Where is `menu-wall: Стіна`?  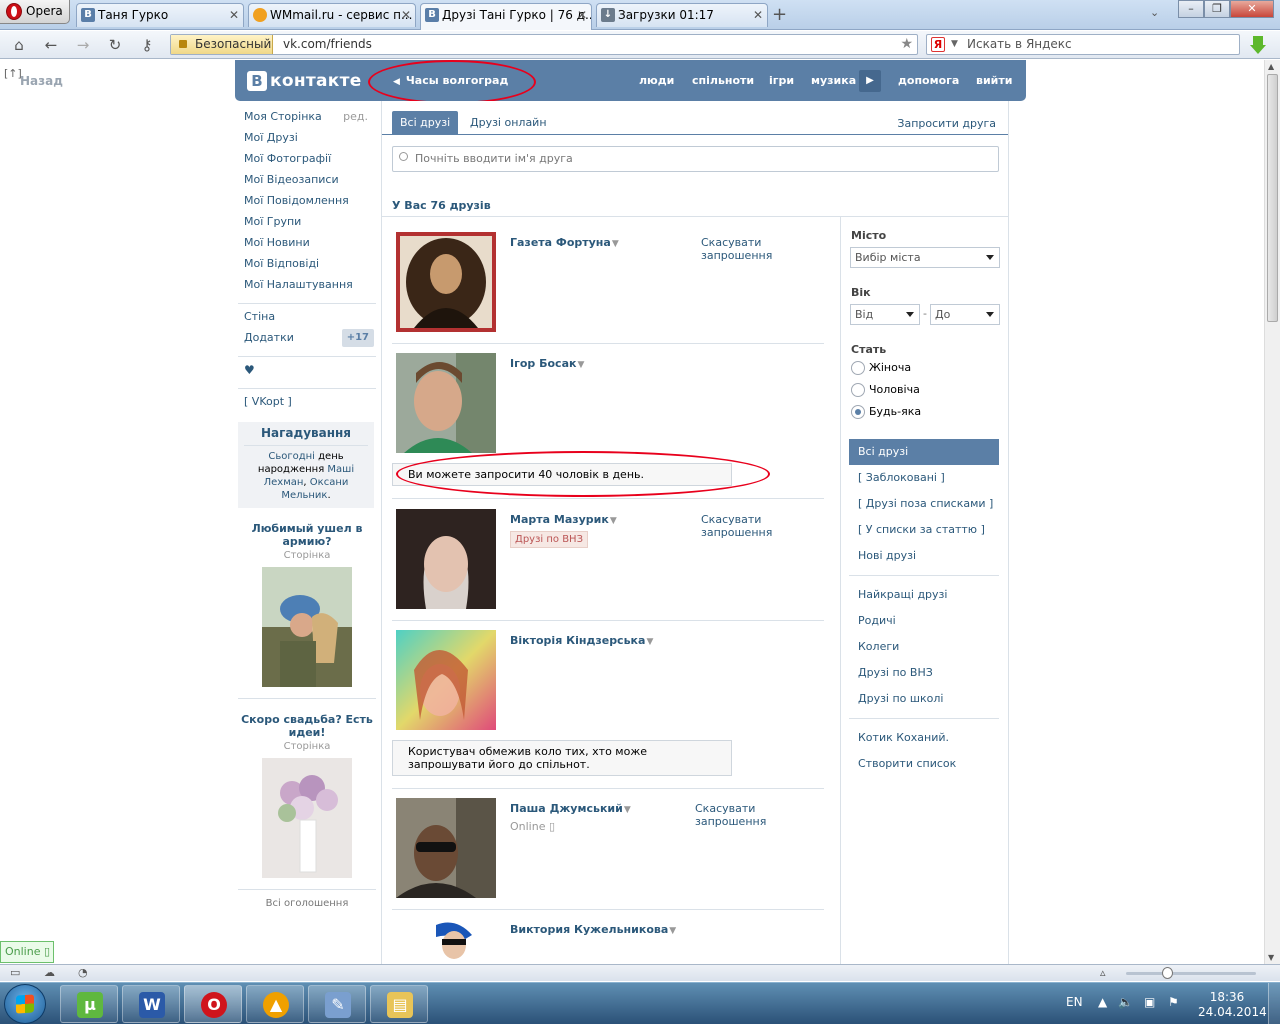 menu-wall: Стіна is located at coordinates (307, 320).